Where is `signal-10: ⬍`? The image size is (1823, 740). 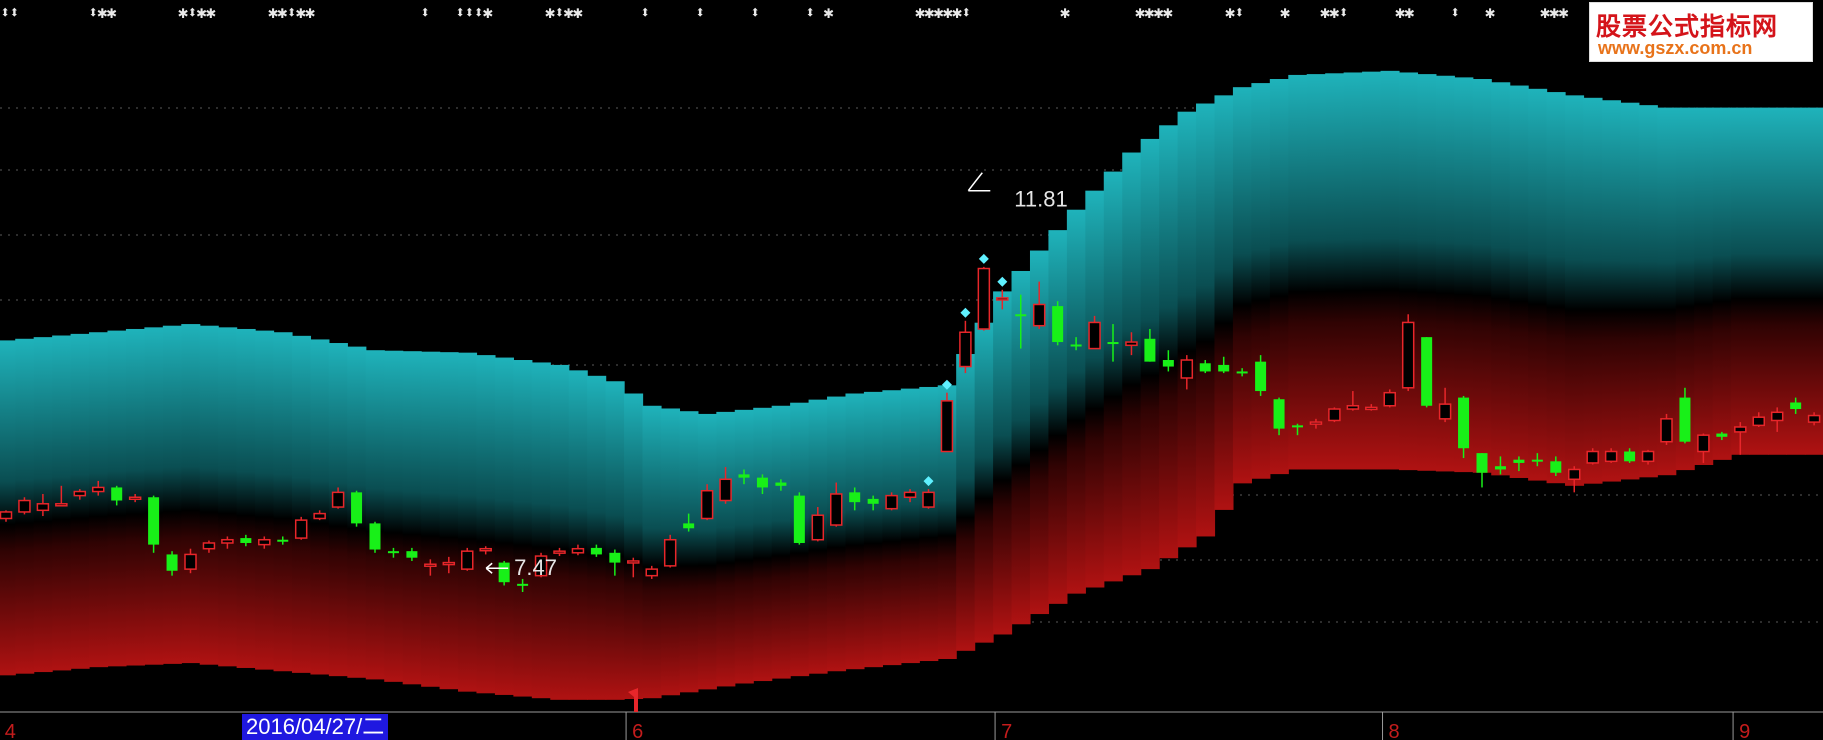 signal-10: ⬍ is located at coordinates (755, 13).